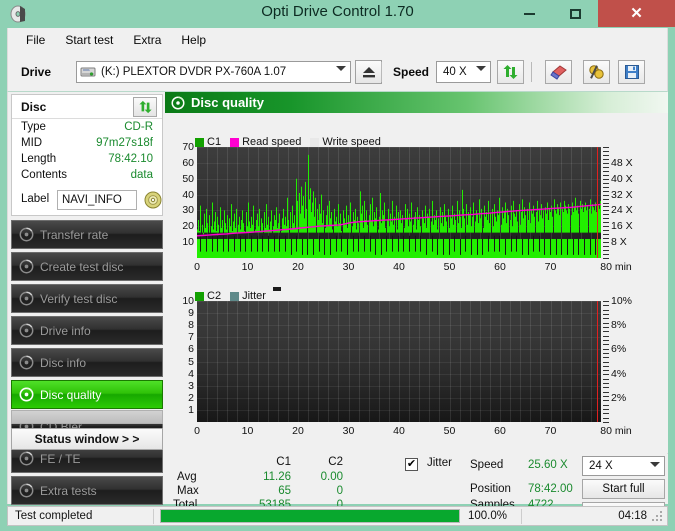 This screenshot has width=675, height=531. What do you see at coordinates (34, 107) in the screenshot?
I see `disc-panel-title: Disc` at bounding box center [34, 107].